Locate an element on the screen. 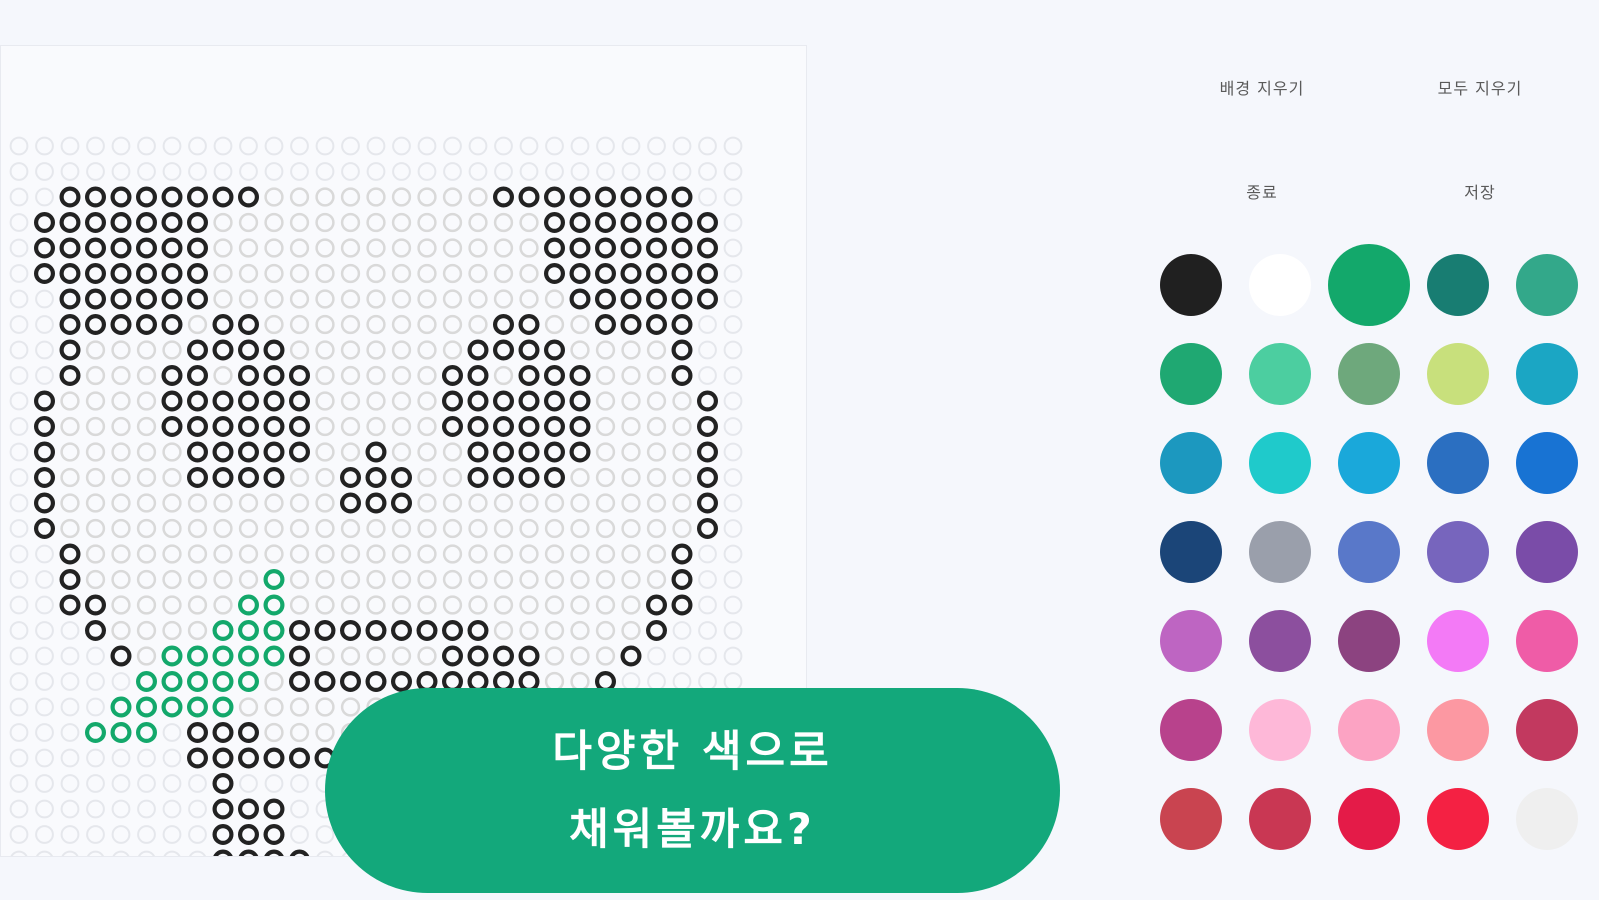 The image size is (1599, 900). bead-green is located at coordinates (249, 681).